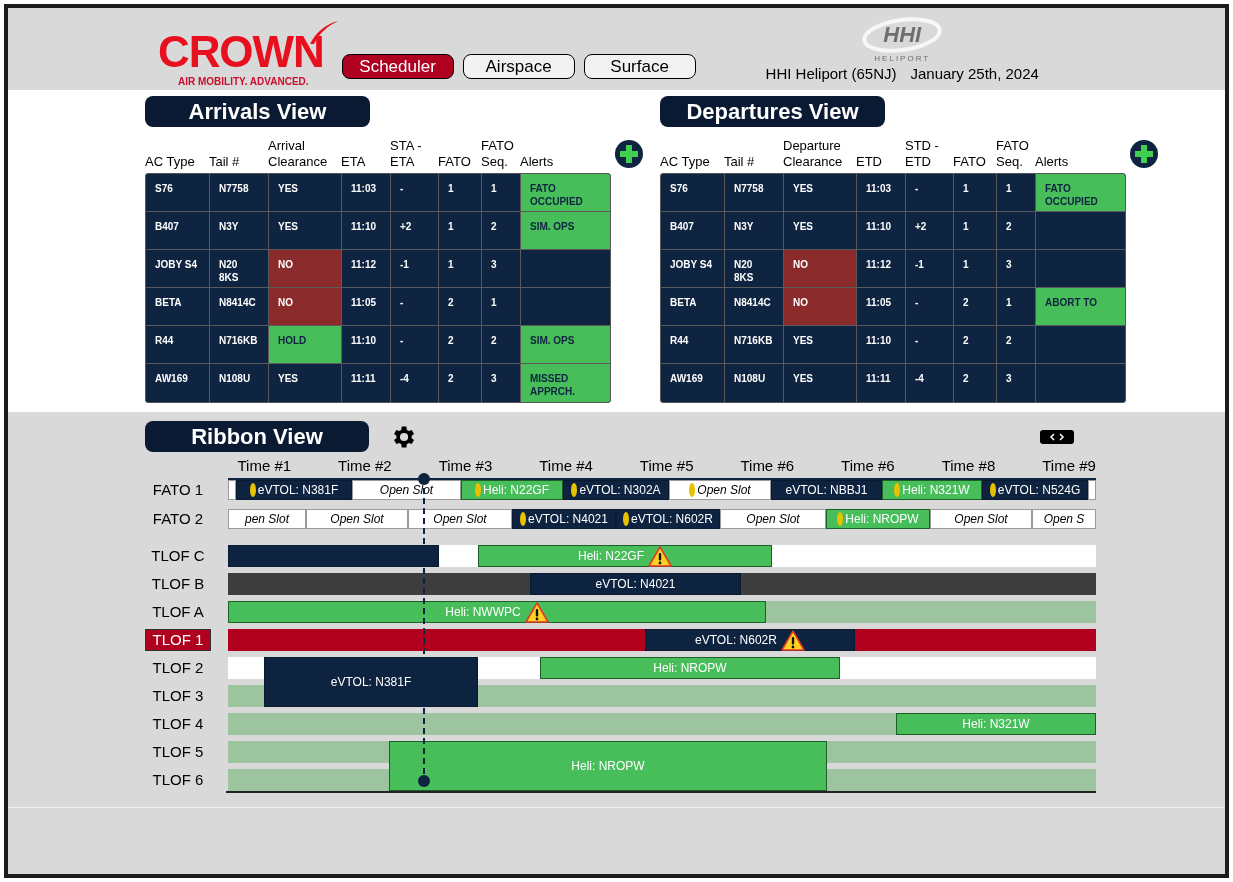 The image size is (1233, 882). I want to click on column-header: ETD, so click(869, 162).